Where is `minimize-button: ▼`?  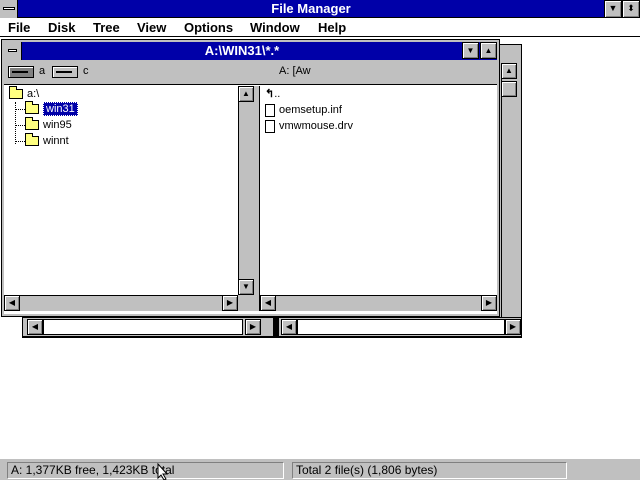 minimize-button: ▼ is located at coordinates (613, 9).